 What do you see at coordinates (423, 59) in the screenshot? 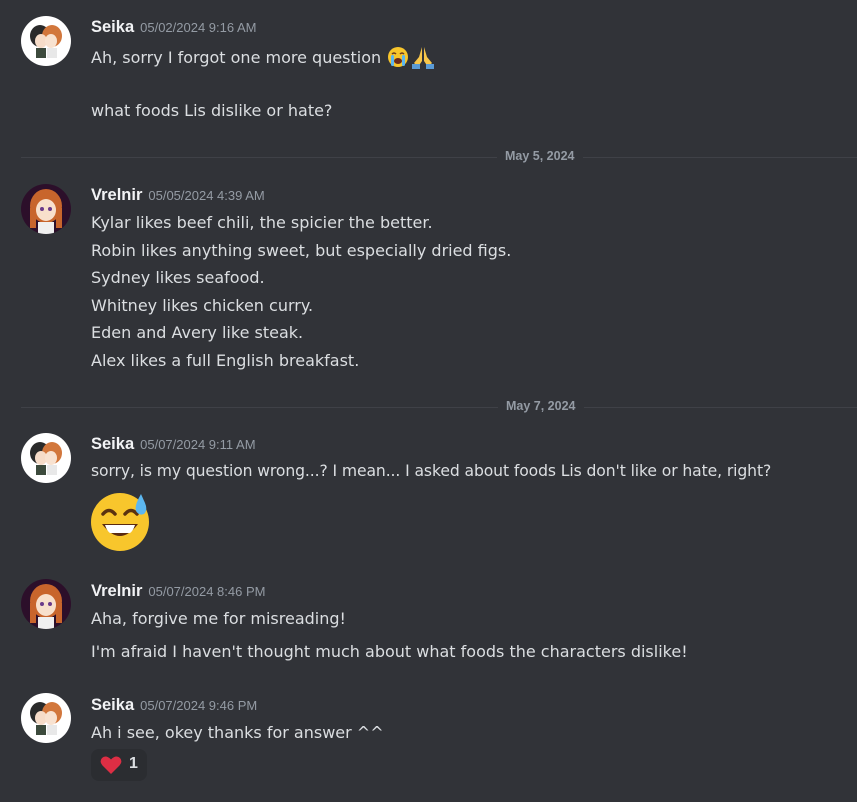
I see `folded-hands-icon` at bounding box center [423, 59].